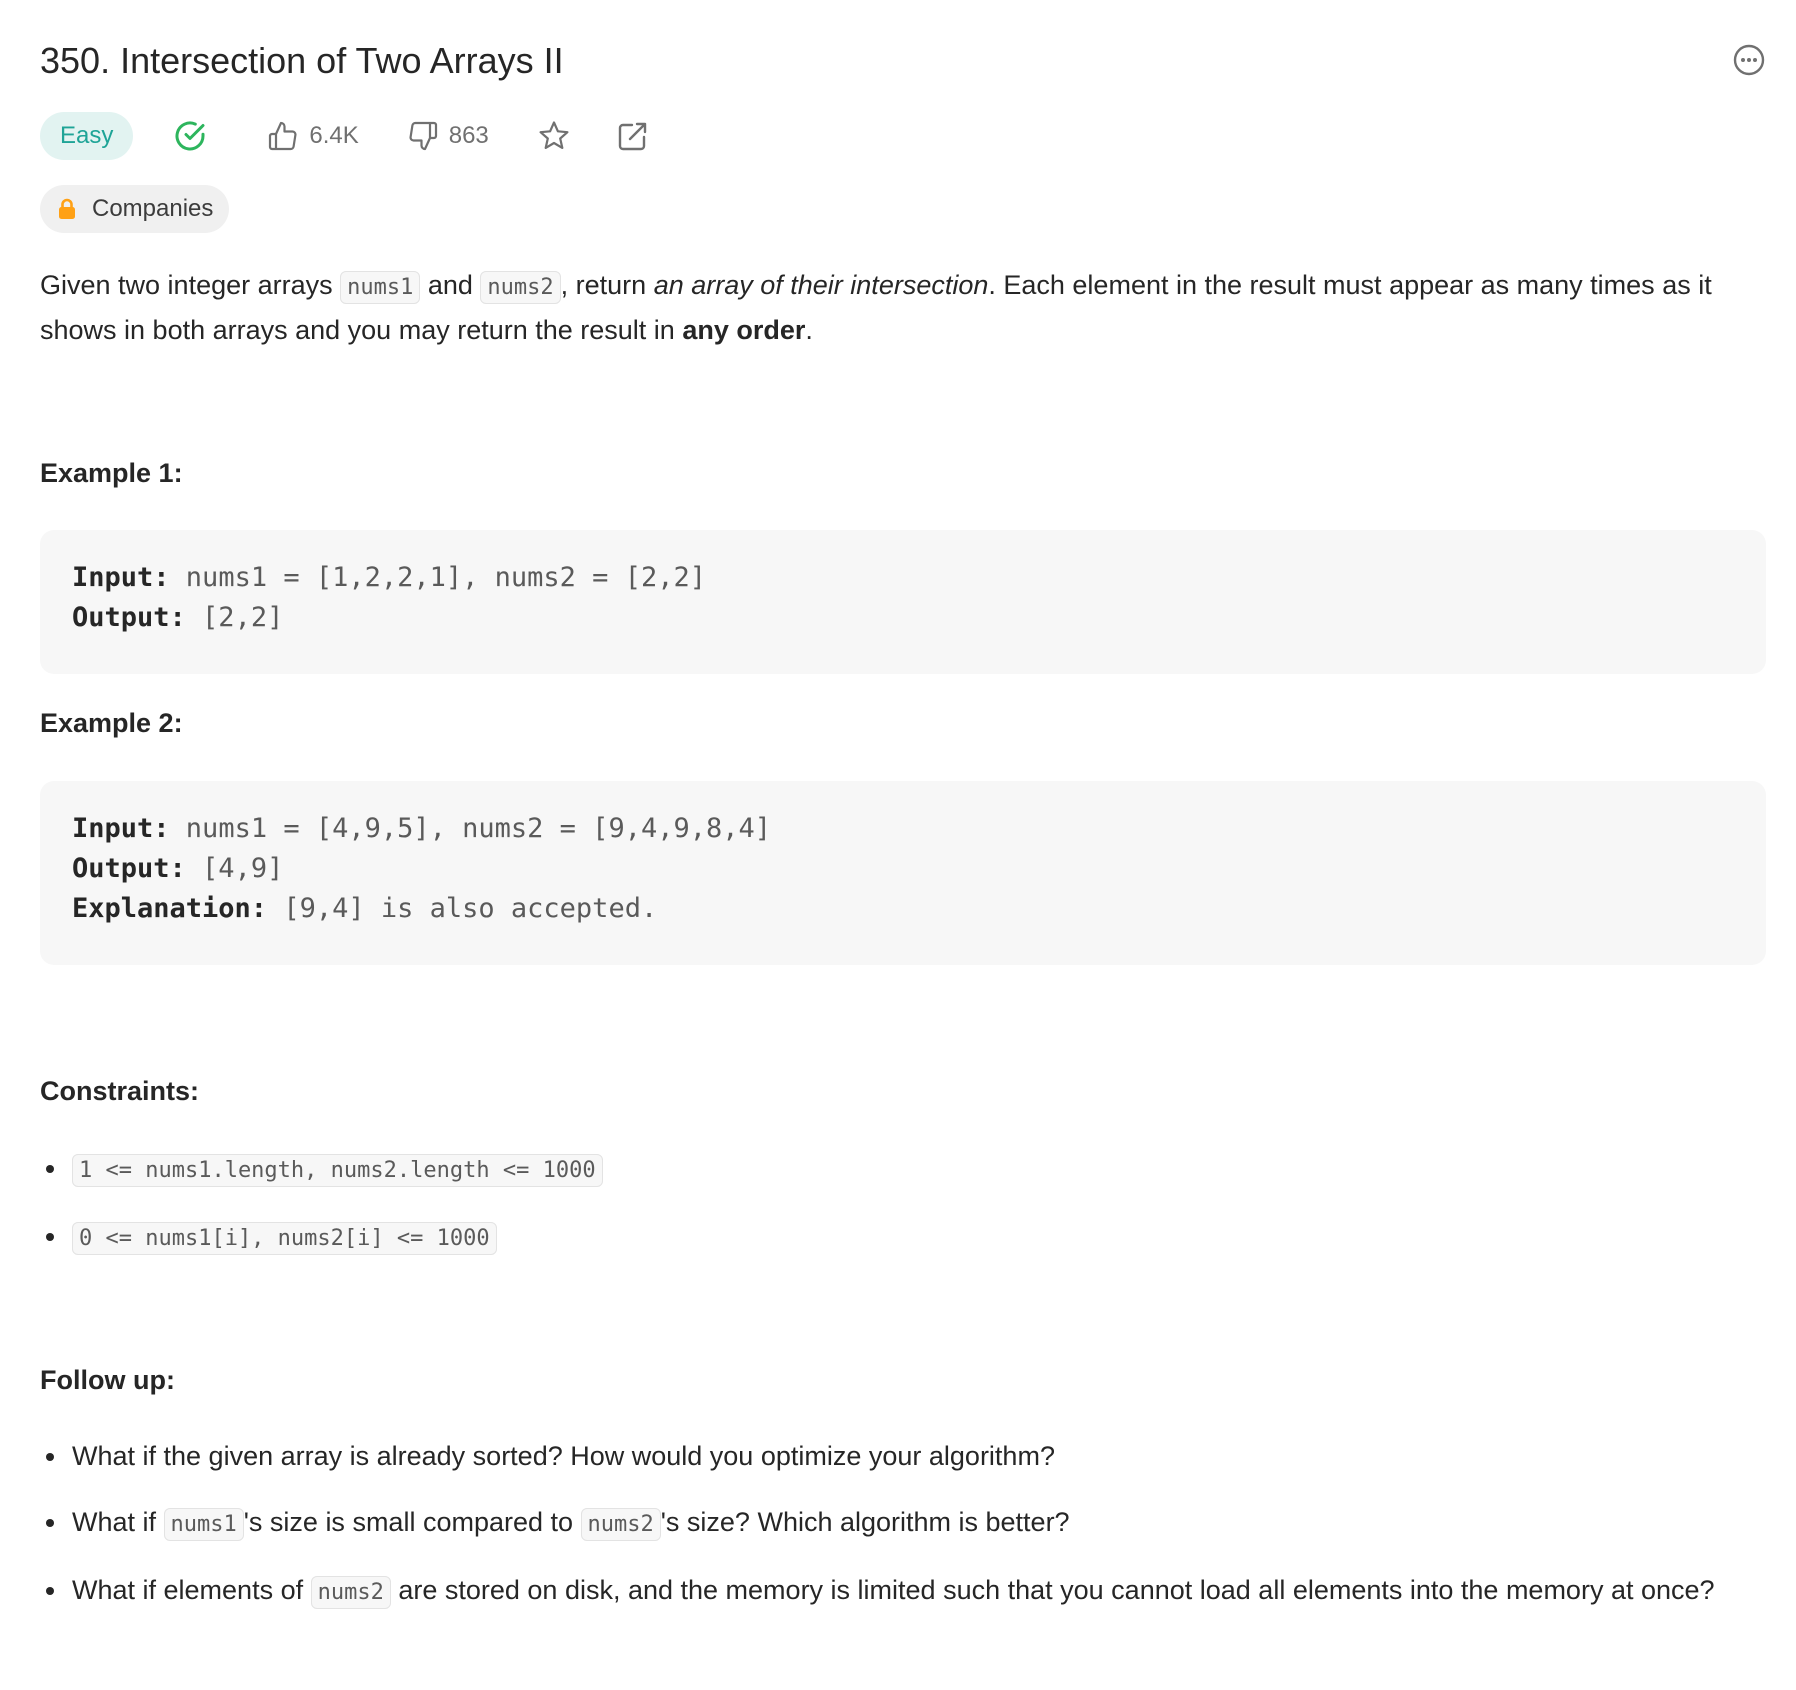 The image size is (1796, 1690). Describe the element at coordinates (468, 135) in the screenshot. I see `dislike-count: 863` at that location.